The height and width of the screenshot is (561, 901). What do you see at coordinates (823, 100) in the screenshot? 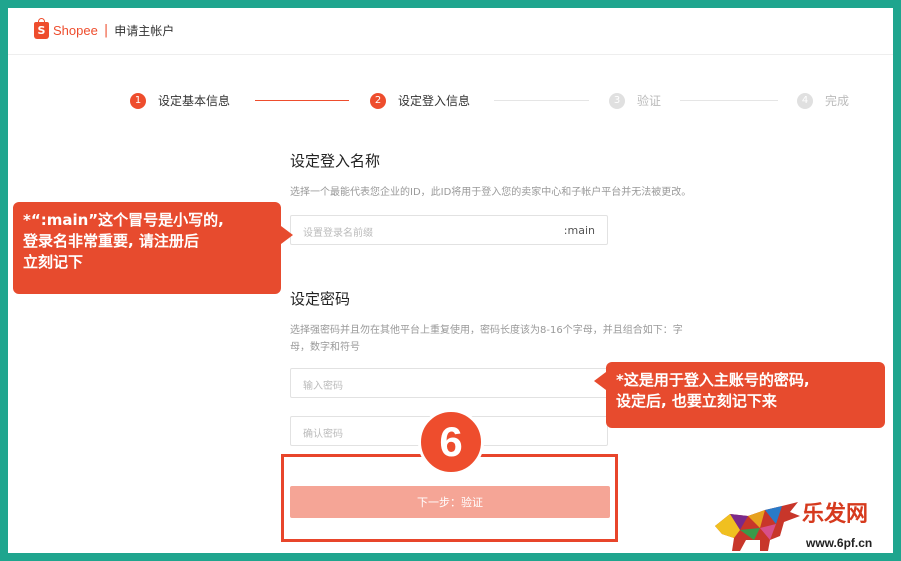
I see `step-complete: 4 完成` at bounding box center [823, 100].